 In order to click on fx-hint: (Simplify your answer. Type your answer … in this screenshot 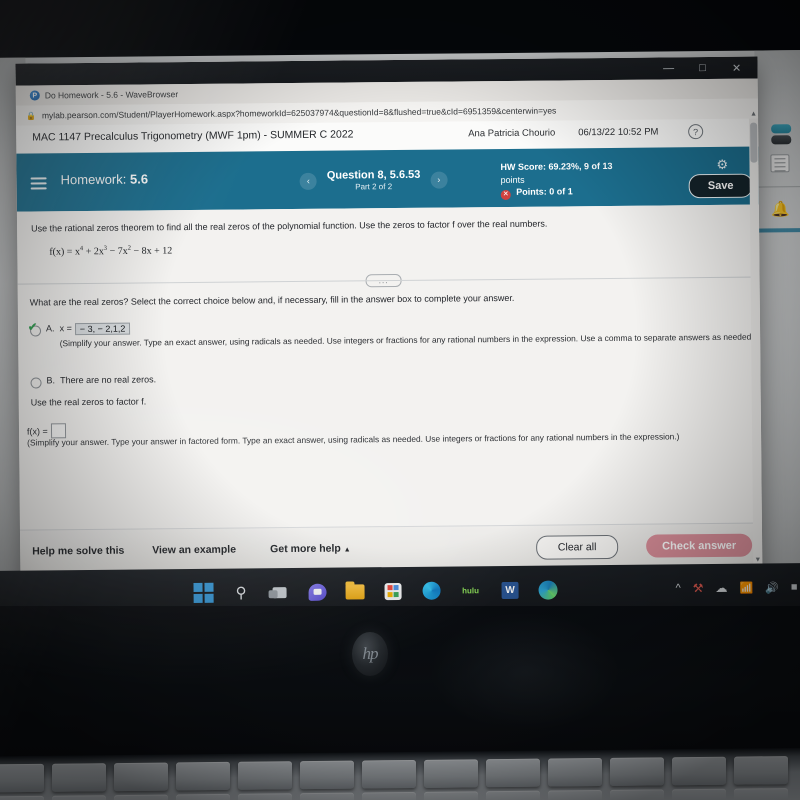, I will do `click(353, 439)`.